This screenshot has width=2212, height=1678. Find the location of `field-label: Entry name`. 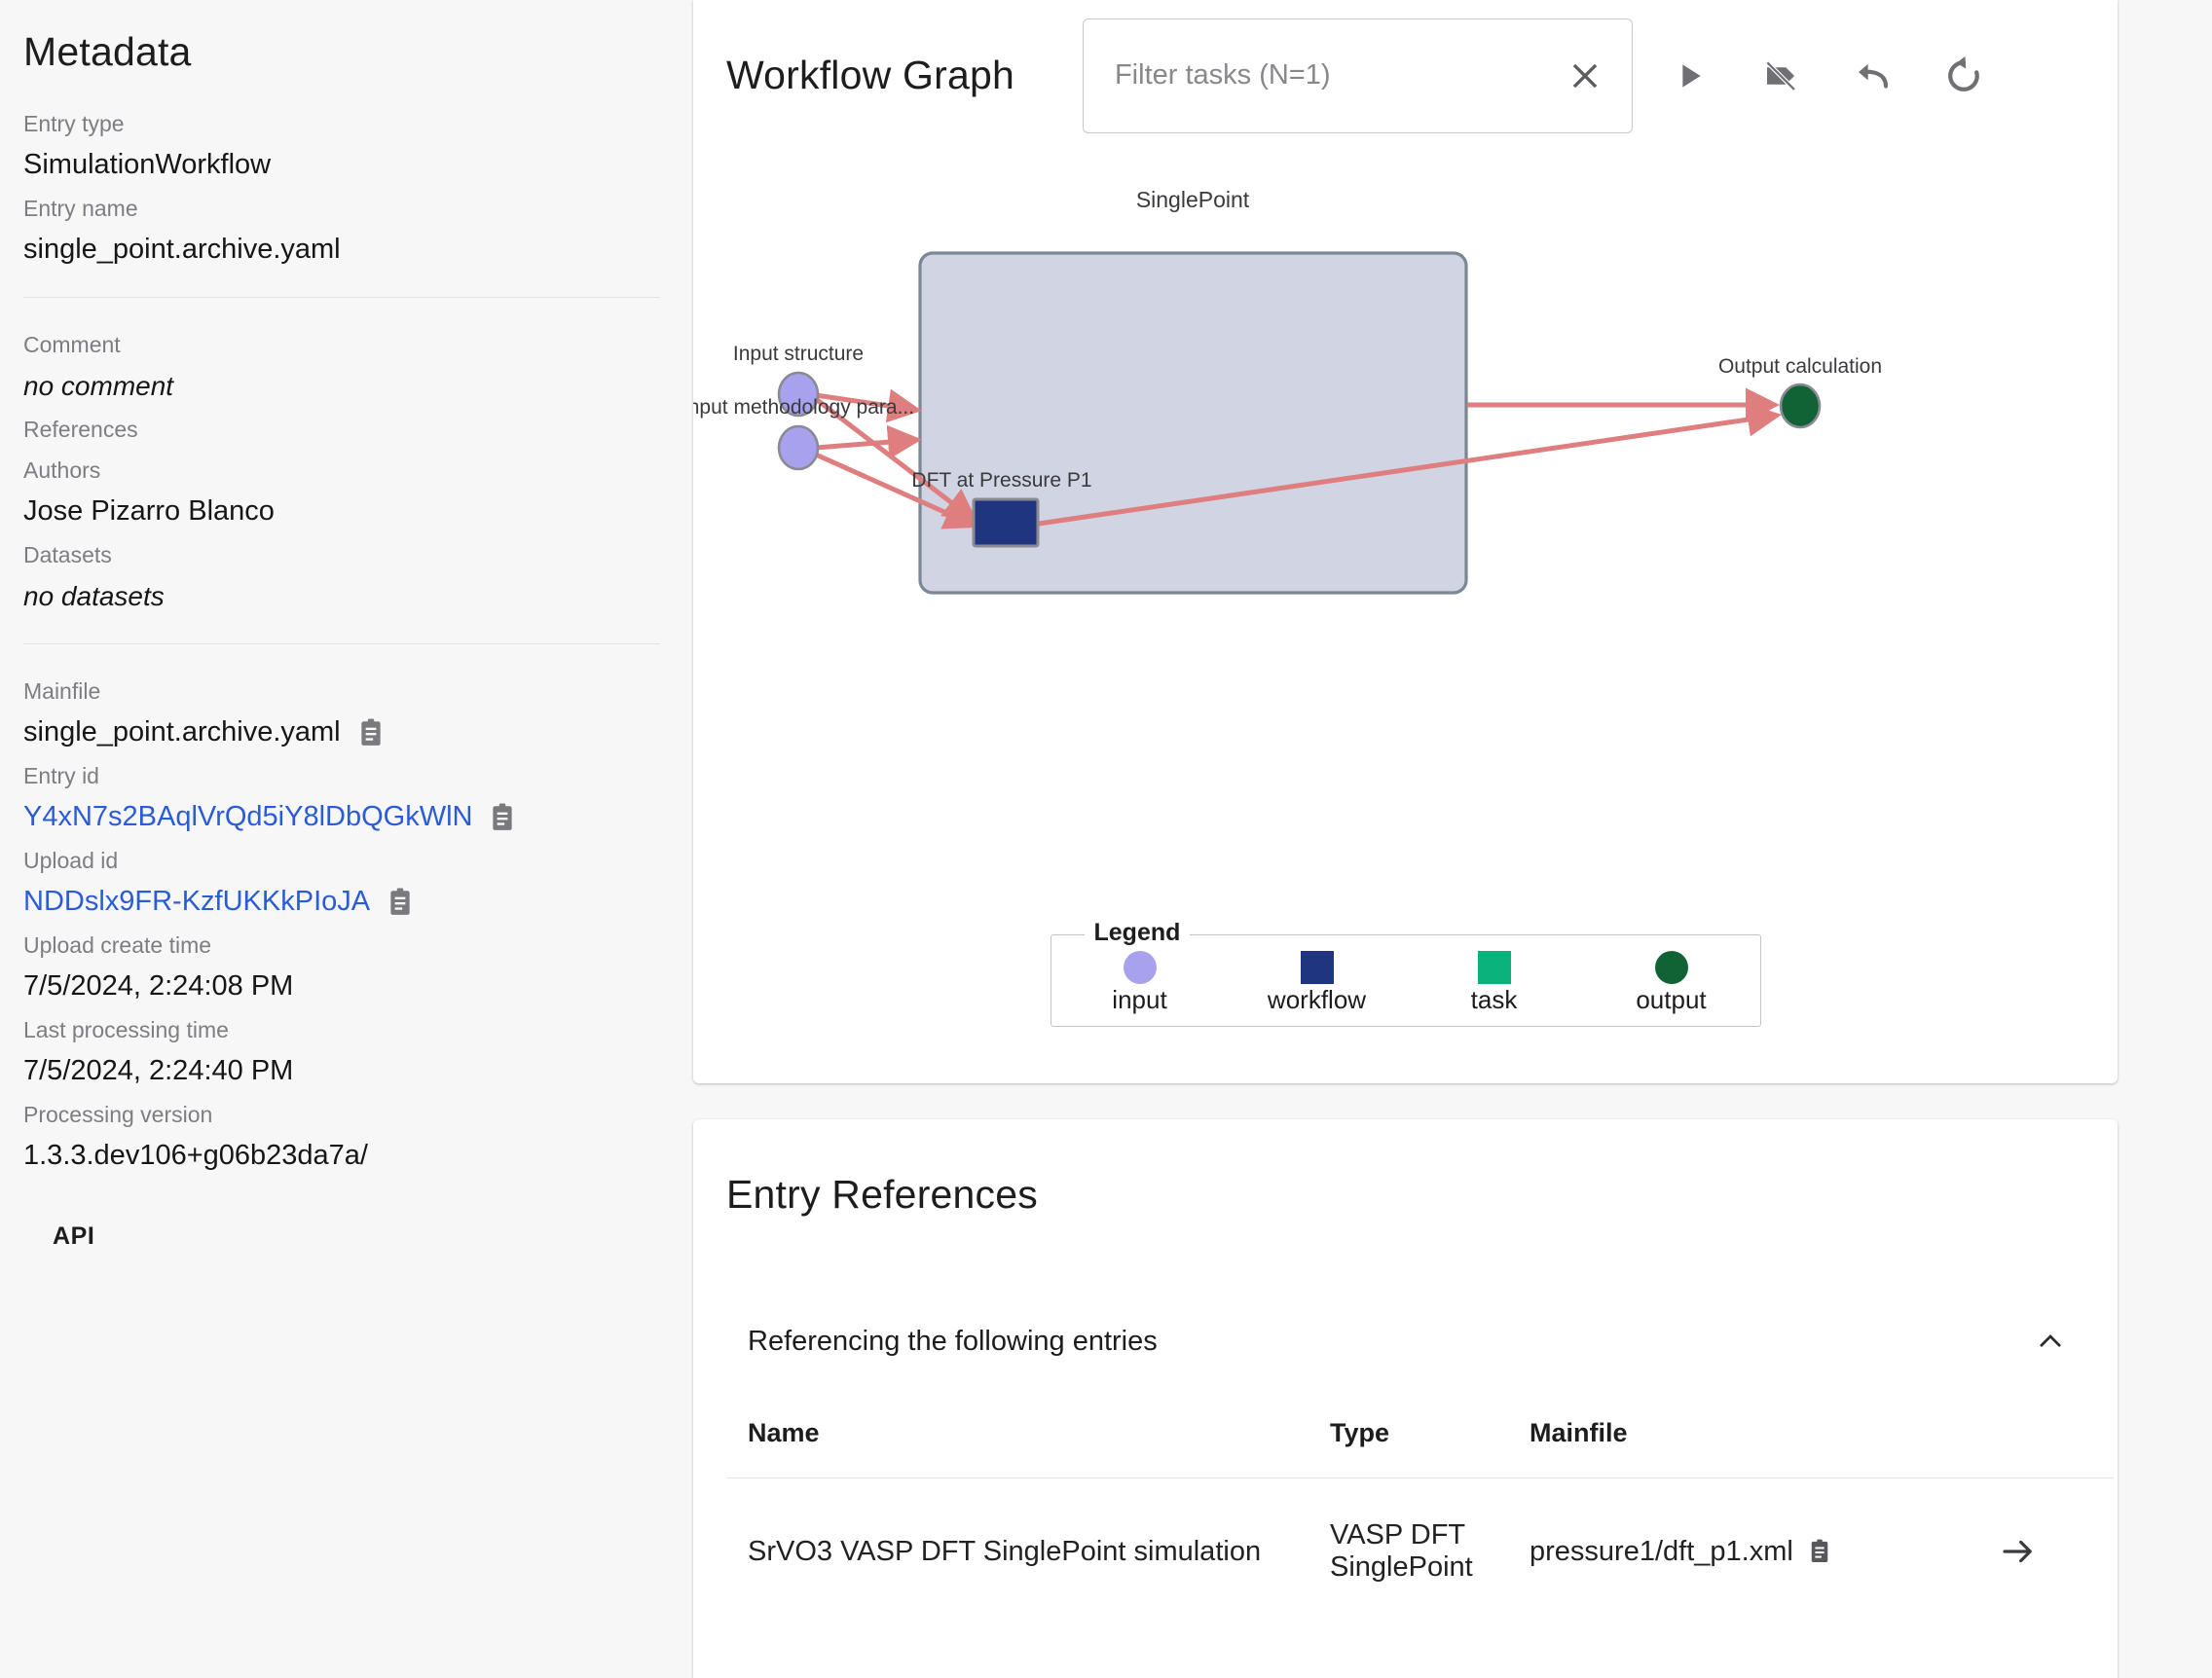

field-label: Entry name is located at coordinates (80, 209).